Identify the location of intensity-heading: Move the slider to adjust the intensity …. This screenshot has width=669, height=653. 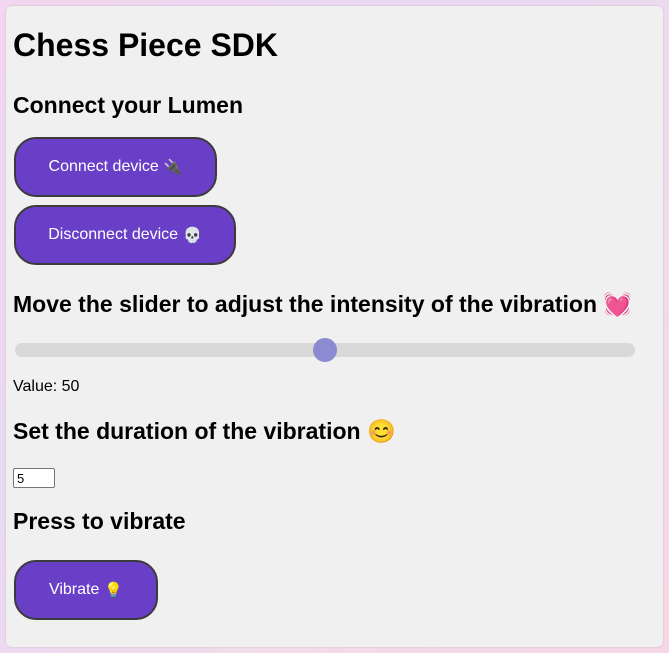
(322, 304).